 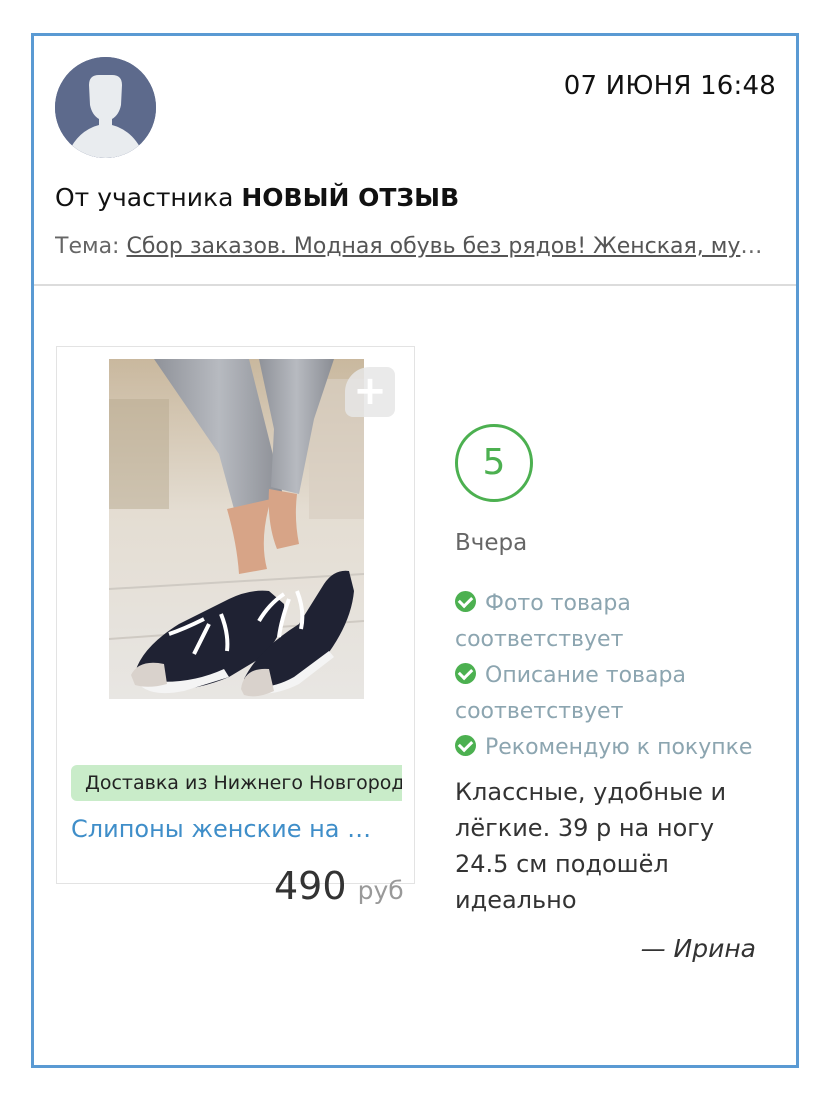 I want to click on delivery-tag: Доставка из Нижнего Новгорода, so click(x=236, y=783).